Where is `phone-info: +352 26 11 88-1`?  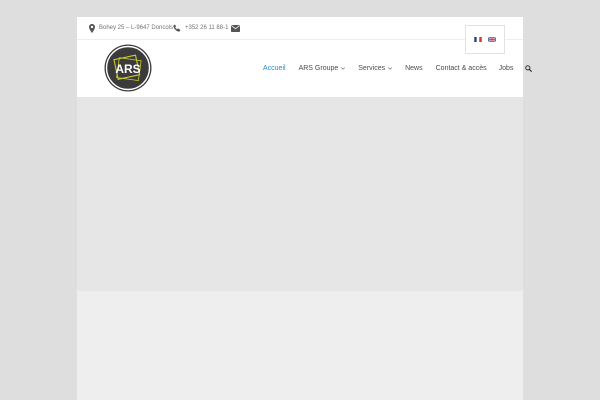
phone-info: +352 26 11 88-1 is located at coordinates (200, 28).